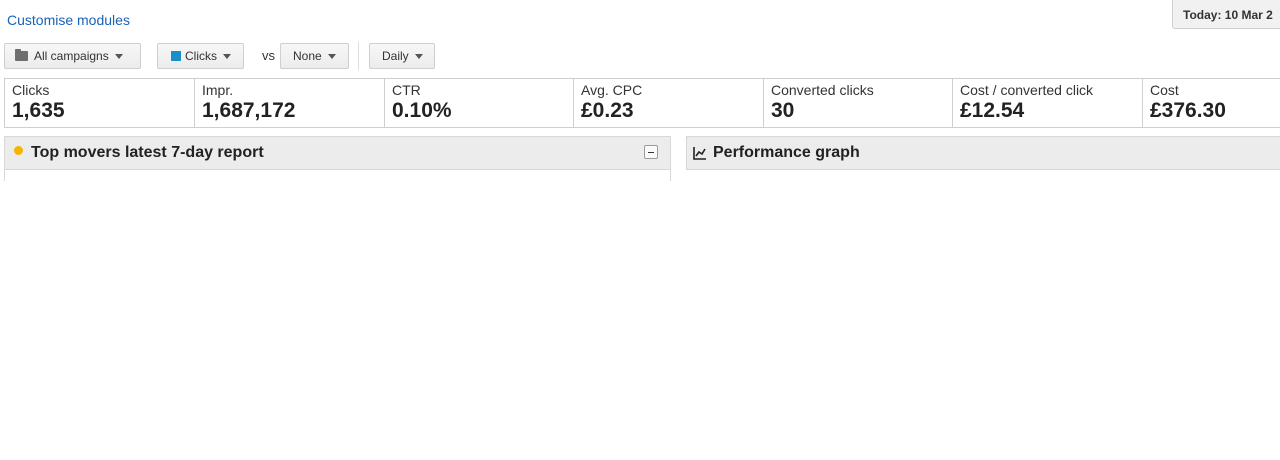 This screenshot has height=460, width=1280. Describe the element at coordinates (358, 56) in the screenshot. I see `toolbar-divider` at that location.